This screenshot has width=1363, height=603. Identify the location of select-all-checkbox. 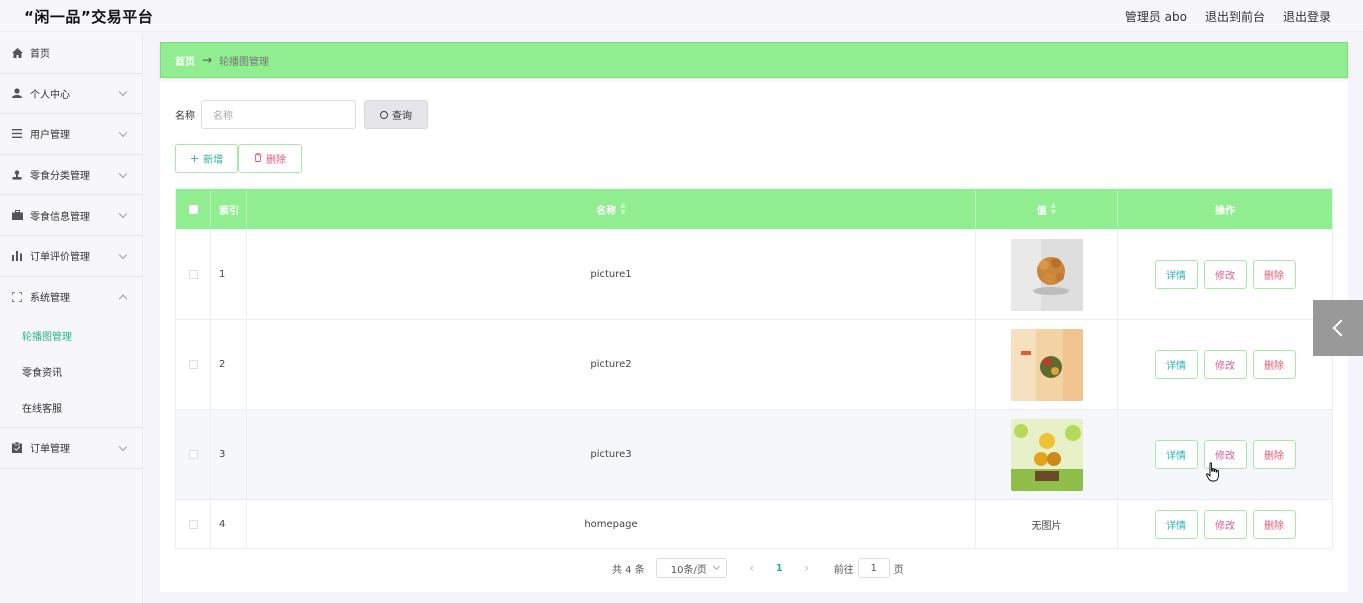
(193, 209).